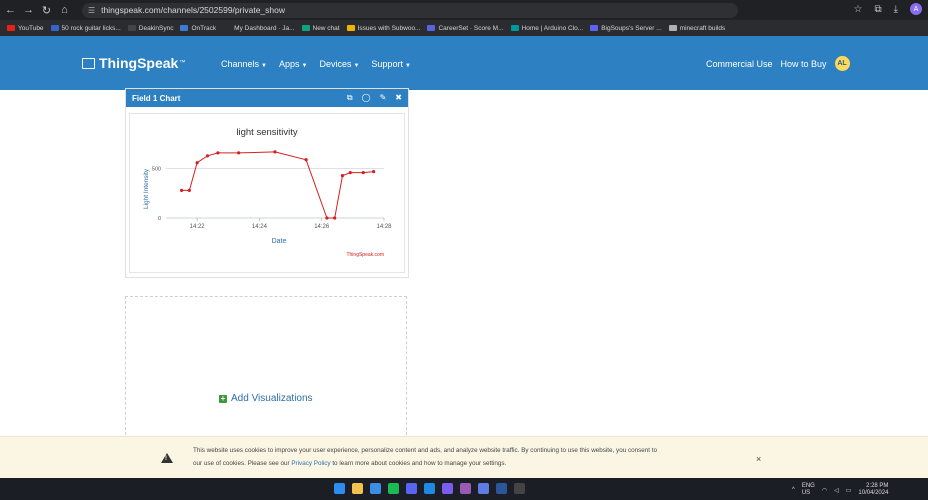  I want to click on logo-trademark: ™, so click(182, 63).